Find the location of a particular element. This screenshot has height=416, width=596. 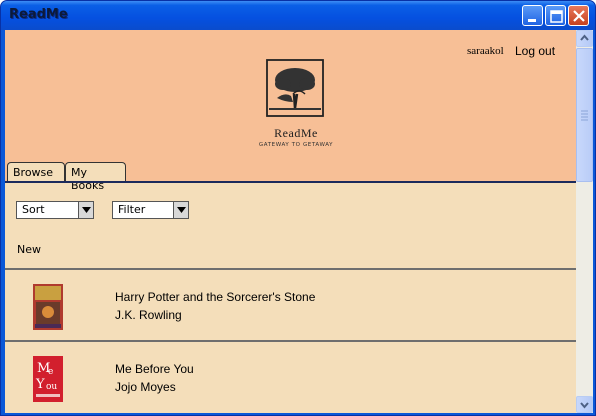

maximize-icon is located at coordinates (556, 16).